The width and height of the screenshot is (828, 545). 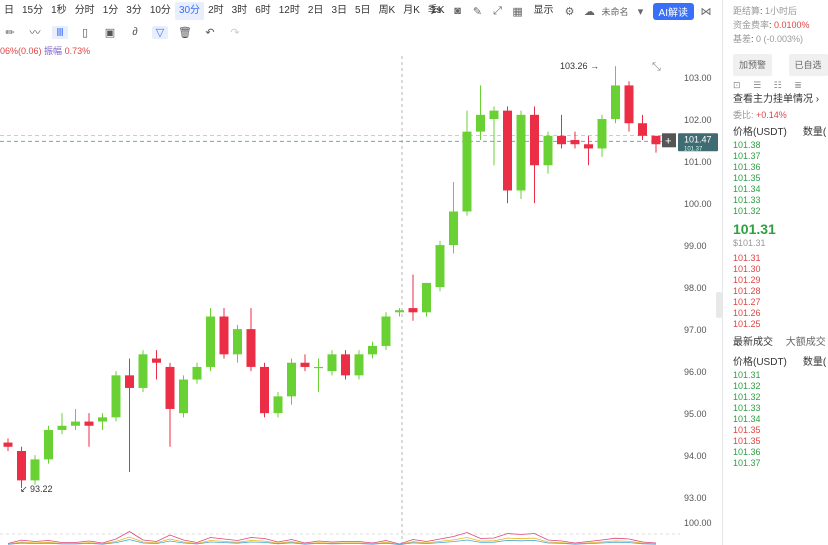 I want to click on indicator-icon: Ⅲ, so click(x=60, y=32).